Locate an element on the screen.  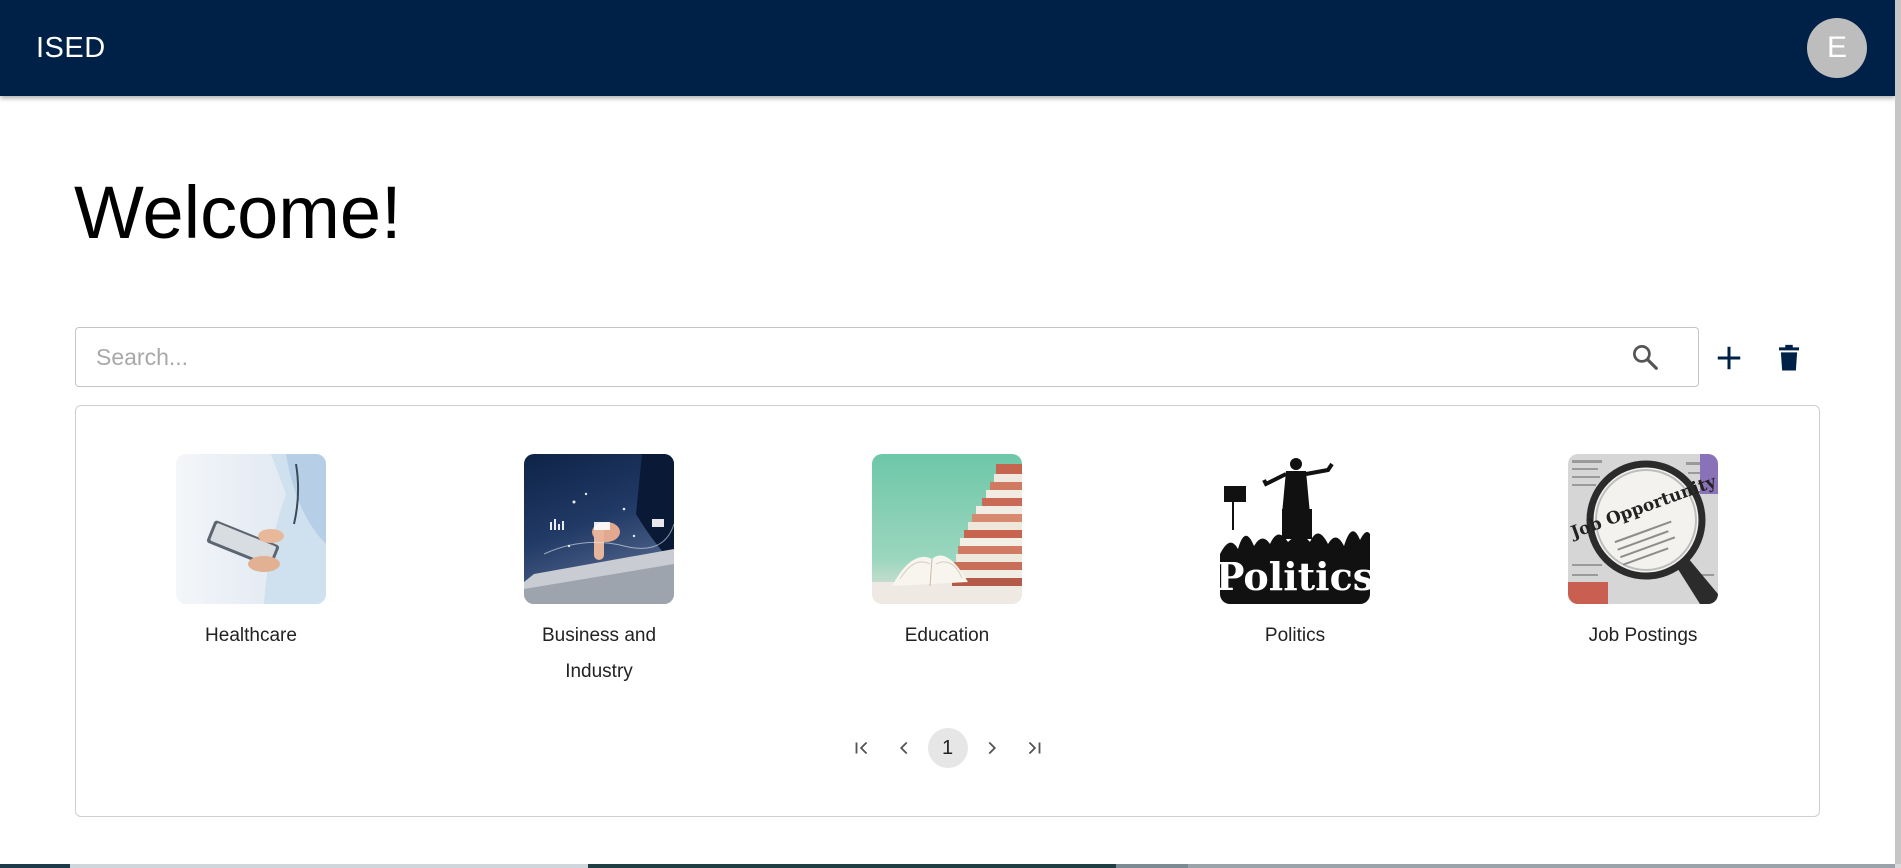
plus-icon is located at coordinates (1729, 358).